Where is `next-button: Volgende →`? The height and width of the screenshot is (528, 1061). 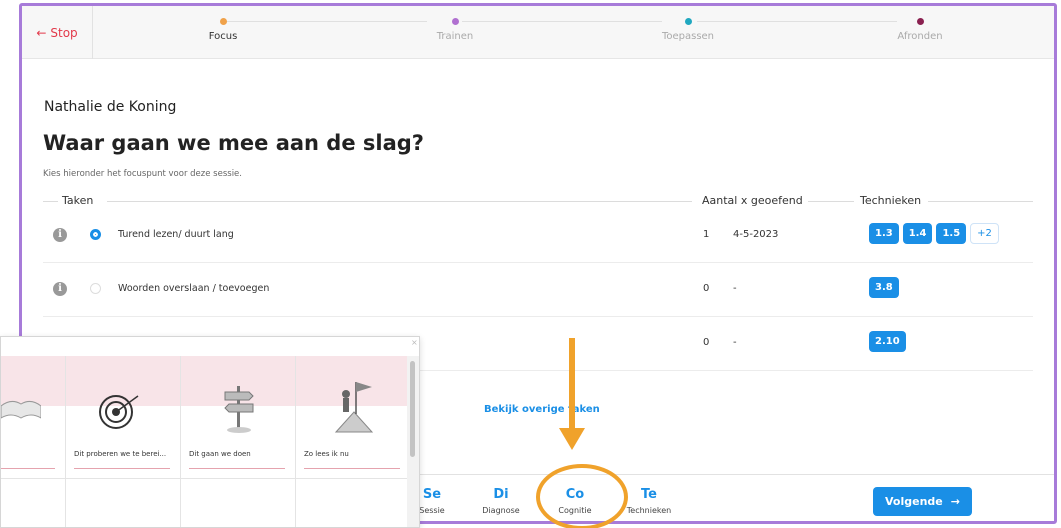
next-button: Volgende → is located at coordinates (922, 501).